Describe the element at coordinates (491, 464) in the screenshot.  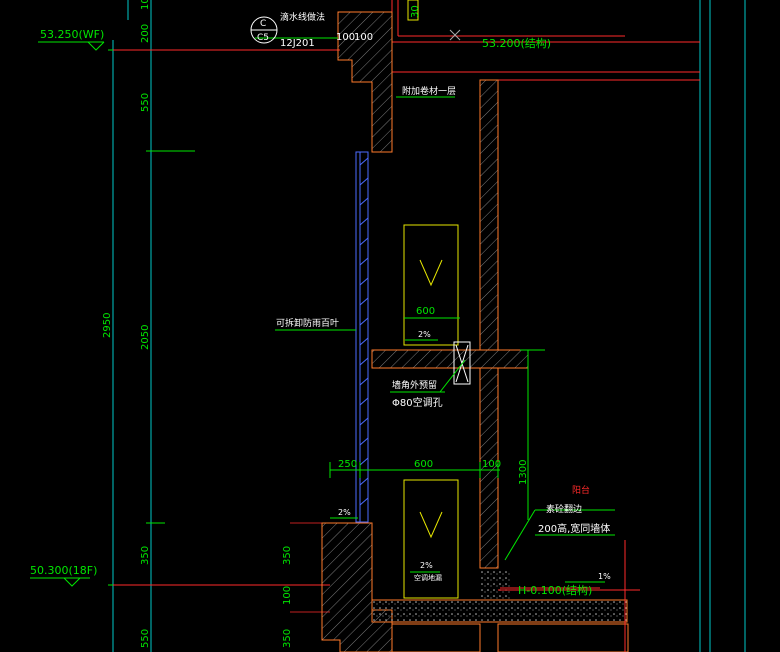
I see `dim-h-100: 100` at that location.